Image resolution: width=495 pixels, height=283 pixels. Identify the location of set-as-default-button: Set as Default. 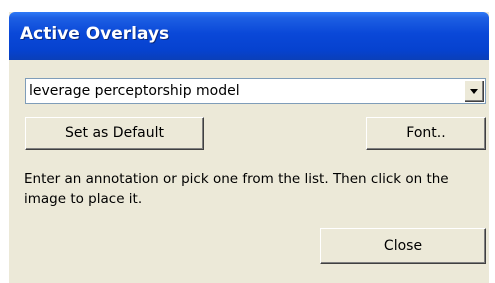
(114, 133).